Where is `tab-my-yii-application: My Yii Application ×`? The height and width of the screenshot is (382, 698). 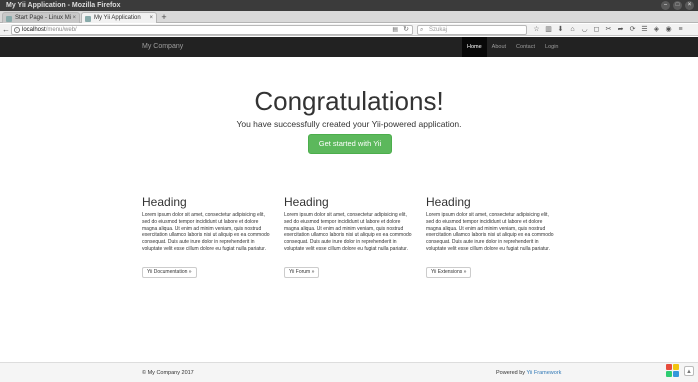
tab-my-yii-application: My Yii Application × is located at coordinates (119, 17).